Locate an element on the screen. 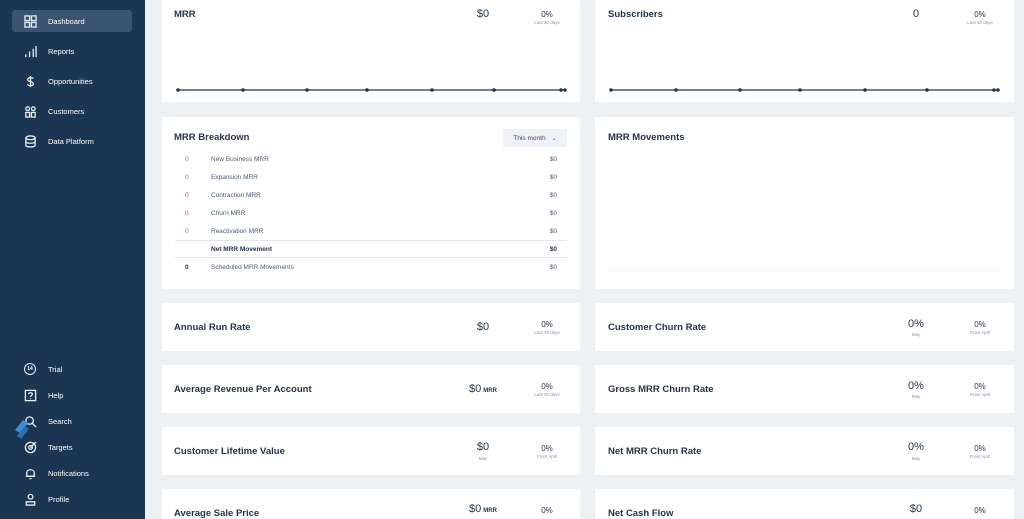 This screenshot has width=1024, height=519. net-churn-value: 0% is located at coordinates (916, 447).